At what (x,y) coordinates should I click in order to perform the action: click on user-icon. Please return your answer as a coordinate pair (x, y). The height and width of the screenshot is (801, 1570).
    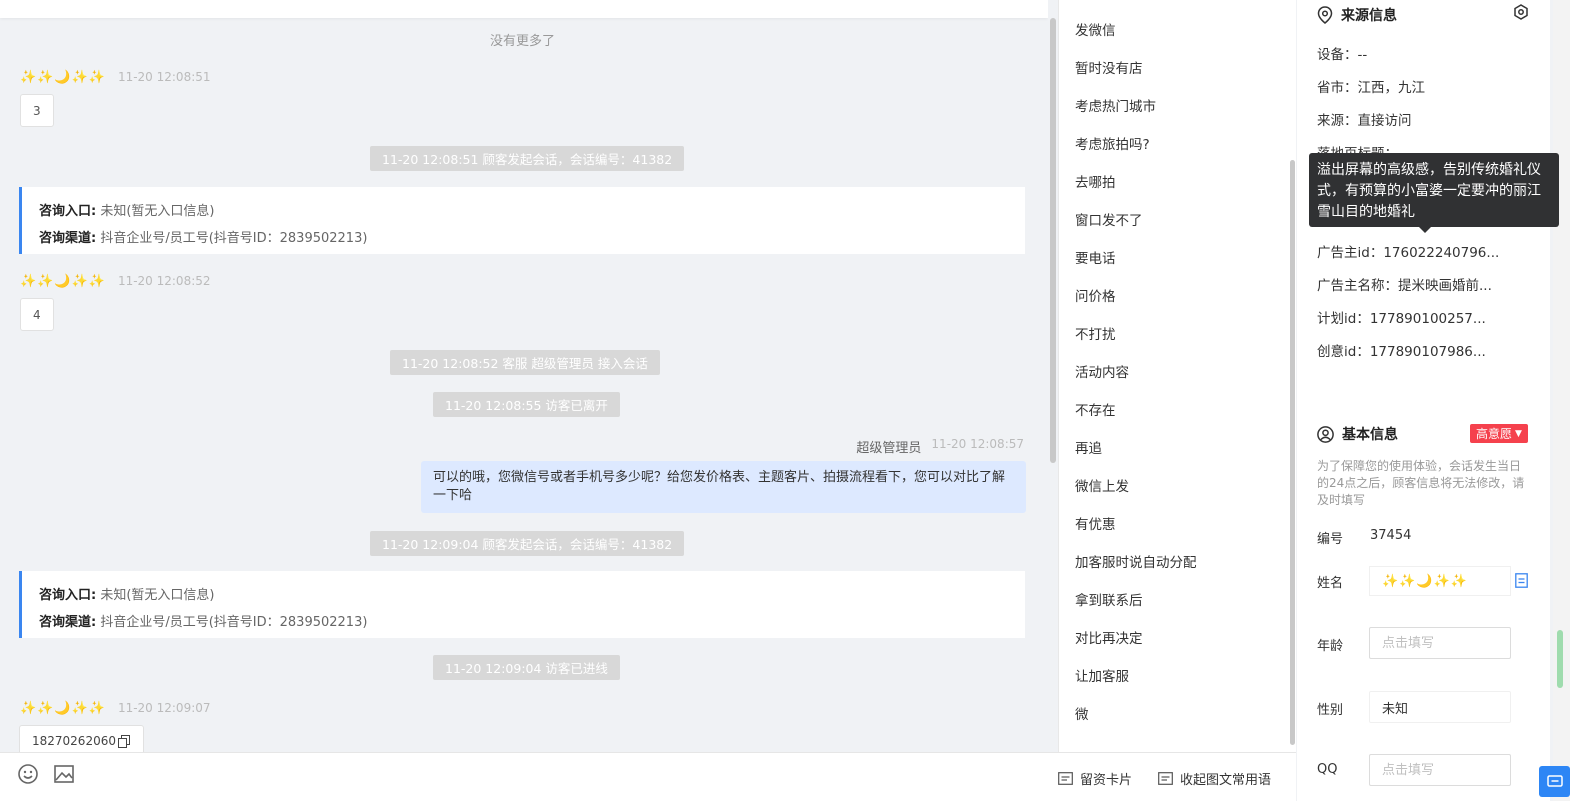
    Looking at the image, I should click on (1325, 434).